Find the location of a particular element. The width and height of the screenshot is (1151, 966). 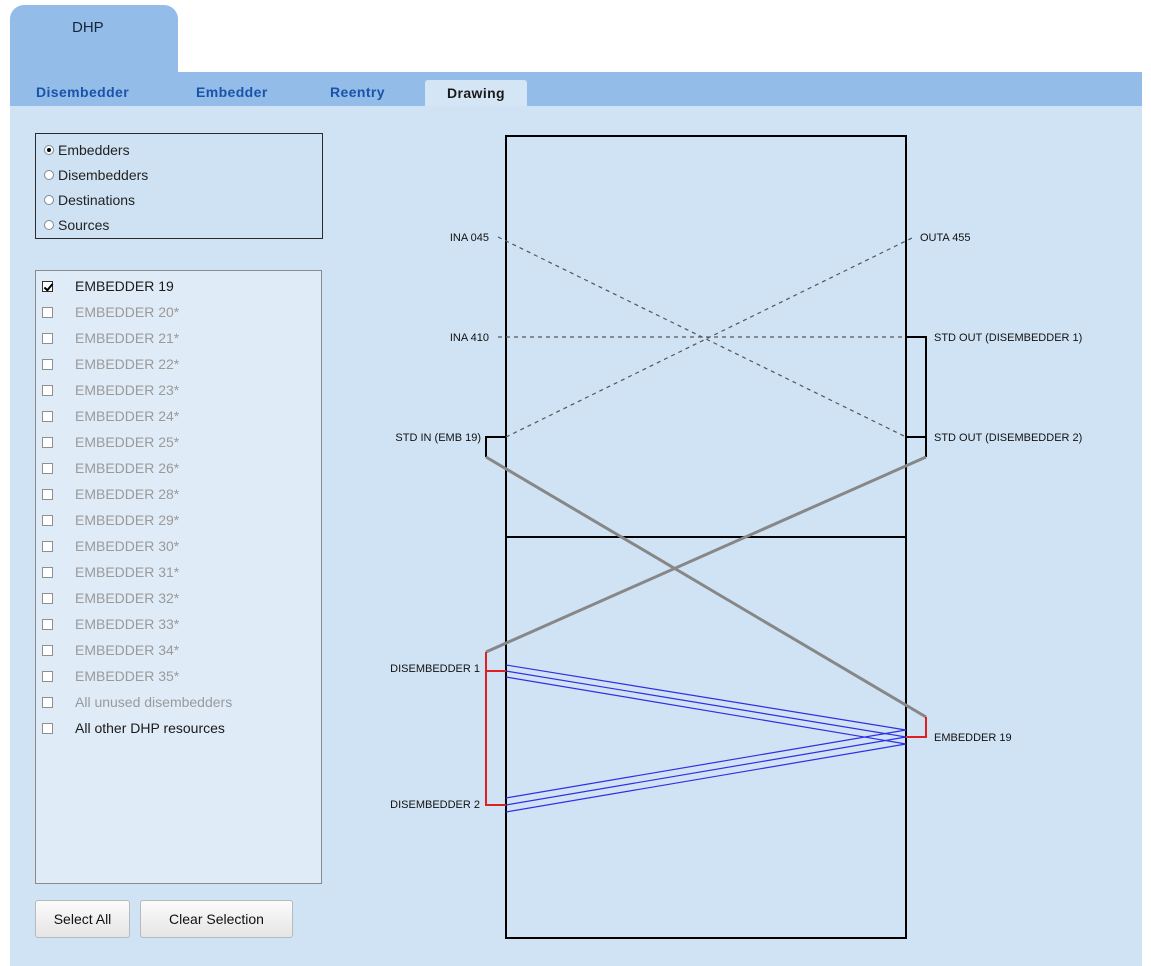

label-disembedder-1: DISEMBEDDER 1 is located at coordinates (435, 669).